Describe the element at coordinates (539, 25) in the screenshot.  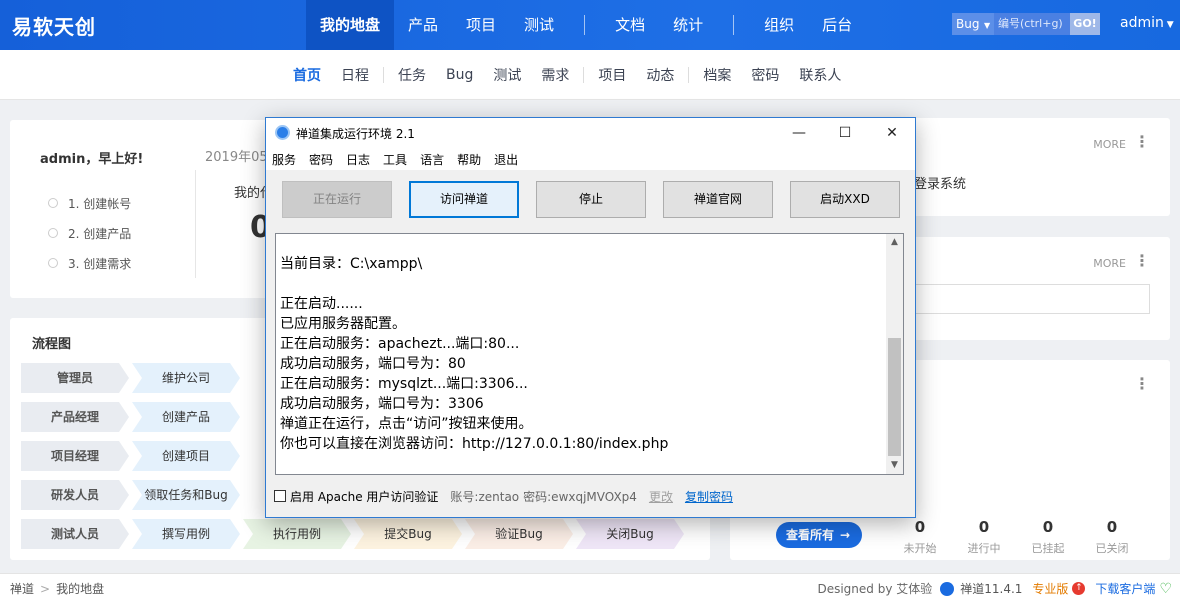
I see `nav-test: 测试` at that location.